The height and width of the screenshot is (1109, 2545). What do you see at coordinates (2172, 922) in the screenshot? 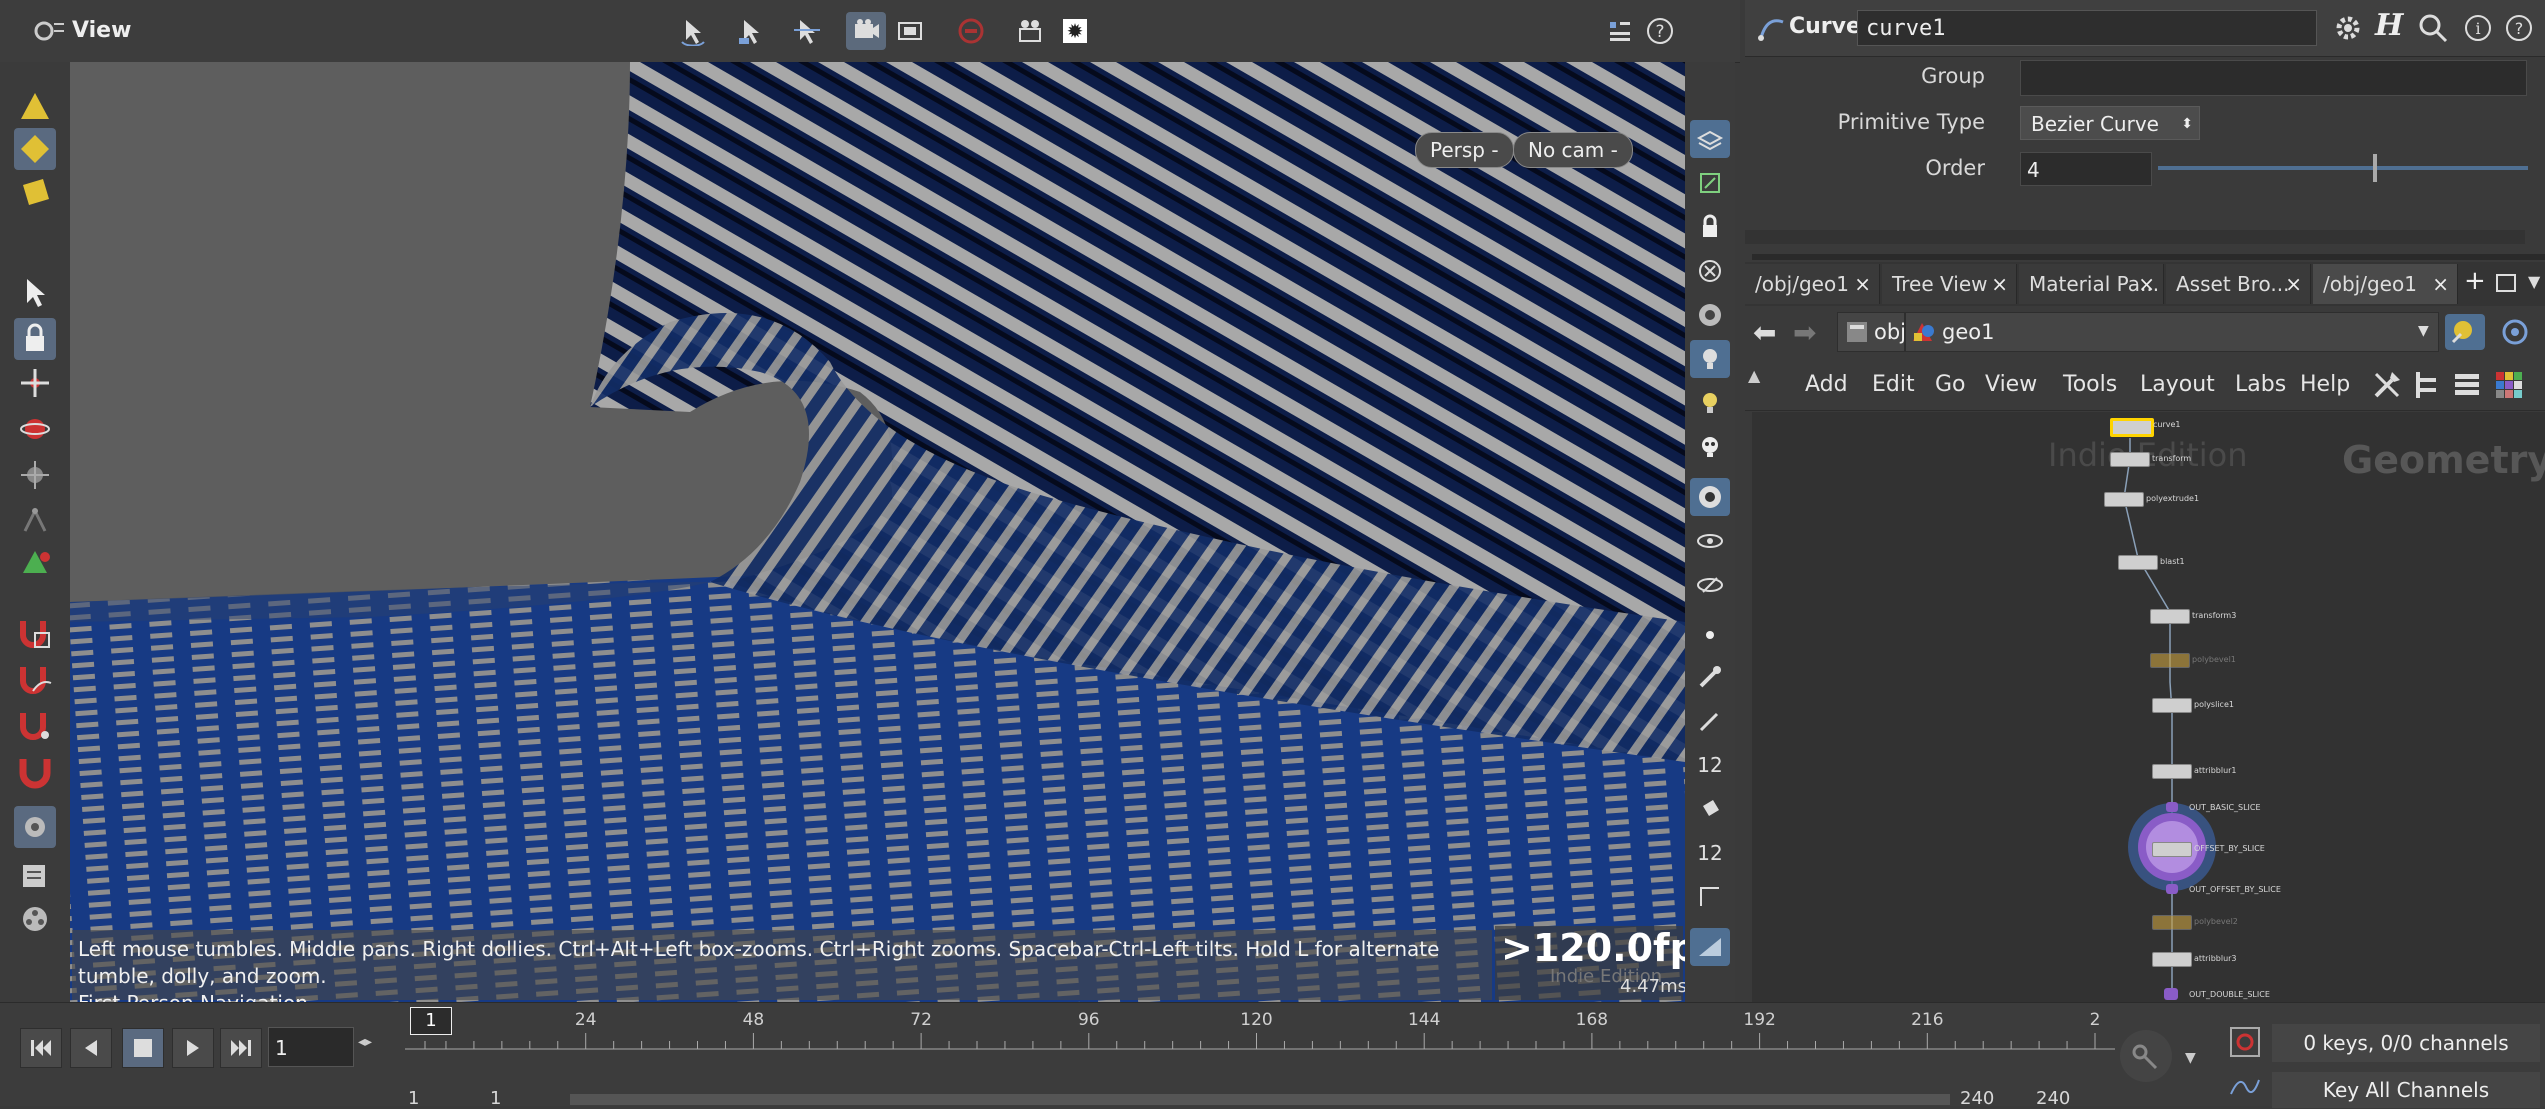
I see `node-polybevel2` at bounding box center [2172, 922].